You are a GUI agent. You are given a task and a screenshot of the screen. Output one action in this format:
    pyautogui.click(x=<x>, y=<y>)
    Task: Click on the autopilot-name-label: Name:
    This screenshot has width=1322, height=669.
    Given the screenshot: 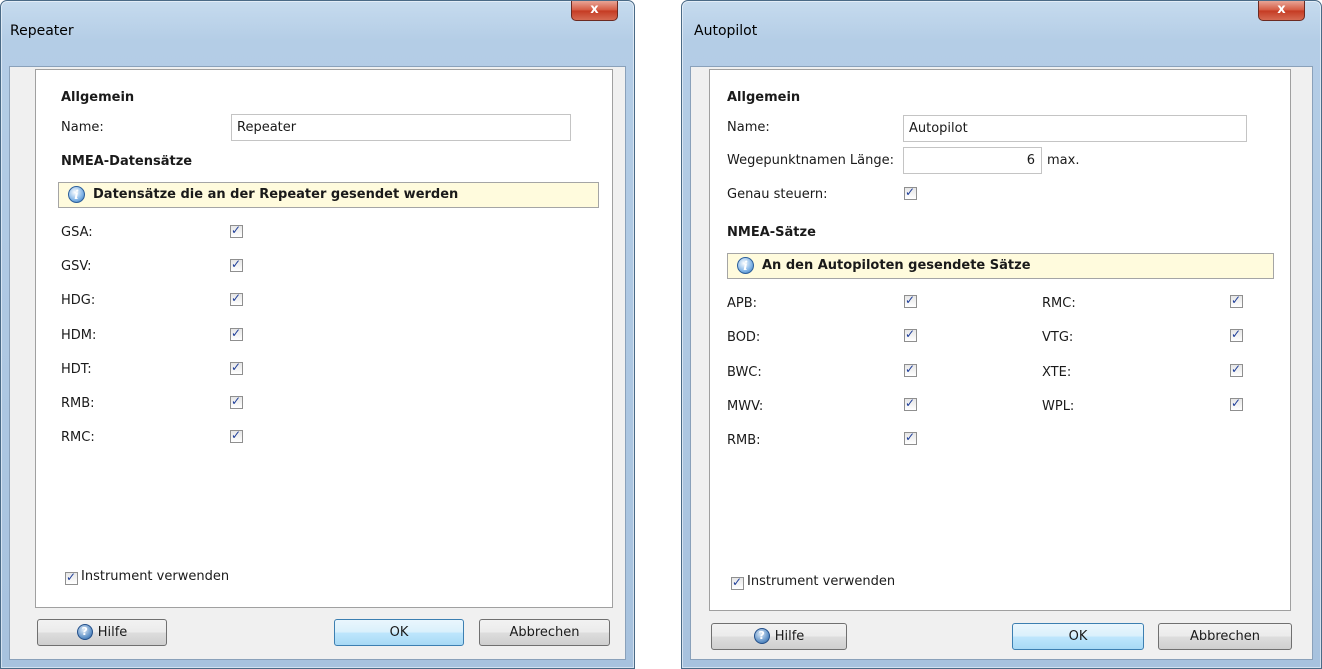 What is the action you would take?
    pyautogui.click(x=748, y=127)
    